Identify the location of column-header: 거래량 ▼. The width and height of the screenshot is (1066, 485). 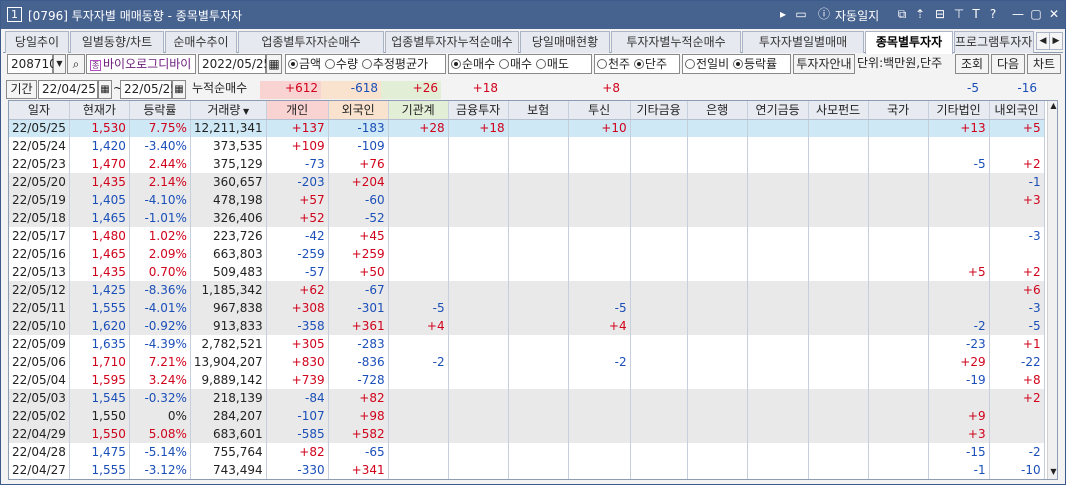
(228, 110).